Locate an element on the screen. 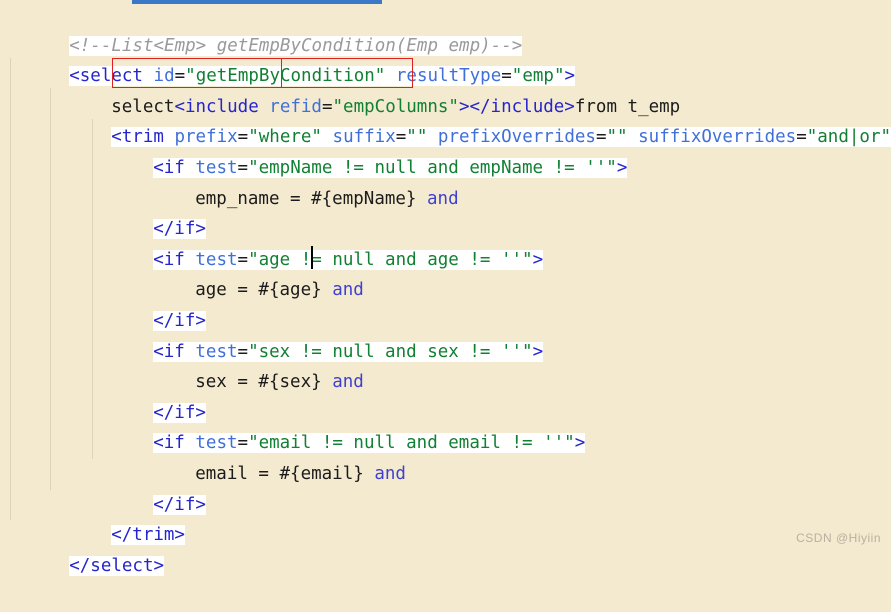 Image resolution: width=891 pixels, height=612 pixels. code-line-if-age: <if test="age != null and age != ''"> is located at coordinates (445, 242).